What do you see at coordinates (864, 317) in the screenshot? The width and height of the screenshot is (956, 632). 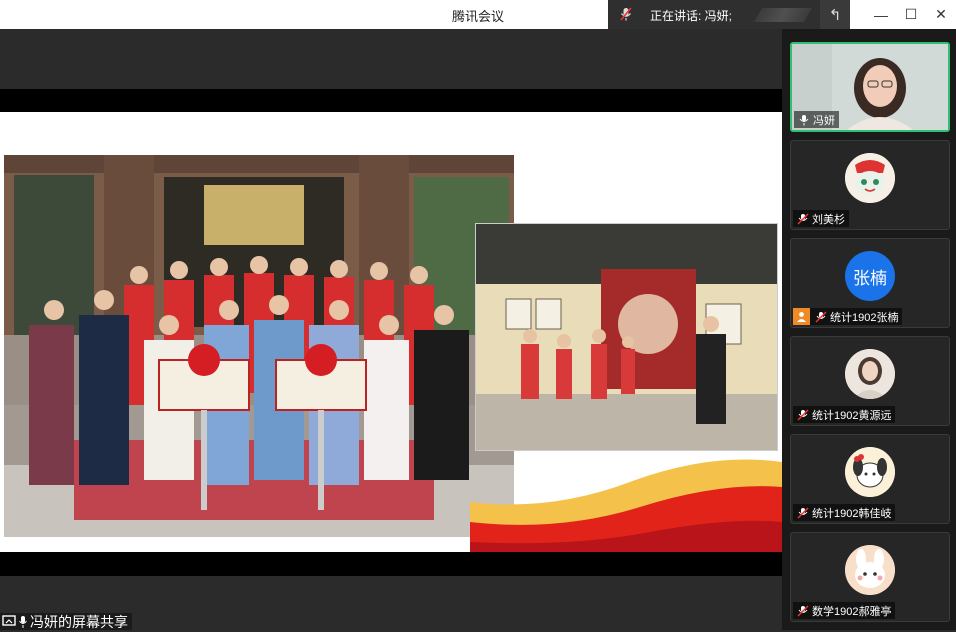 I see `participant-name: 统计1902张楠` at bounding box center [864, 317].